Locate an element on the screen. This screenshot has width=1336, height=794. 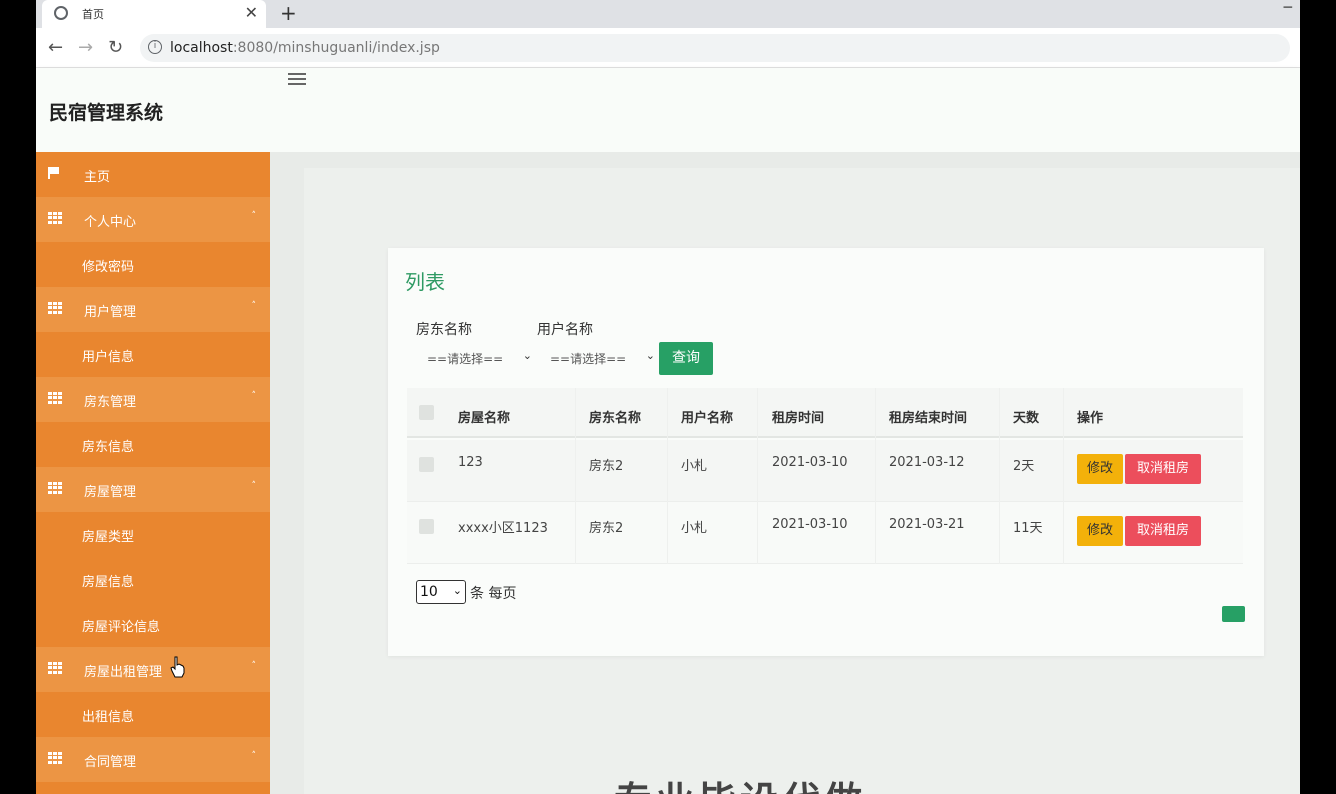
landlord-filter-label: 房东名称 is located at coordinates (444, 330).